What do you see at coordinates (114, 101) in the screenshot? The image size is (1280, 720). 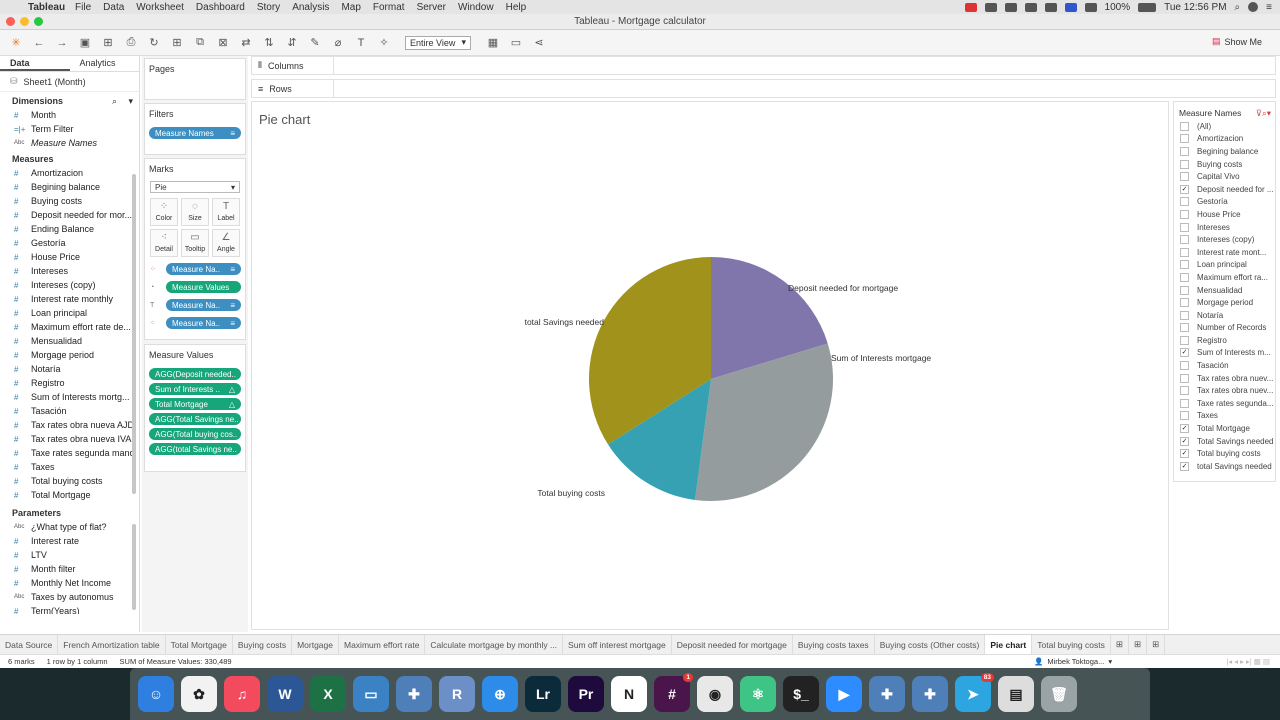 I see `search-icon: ⌕` at bounding box center [114, 101].